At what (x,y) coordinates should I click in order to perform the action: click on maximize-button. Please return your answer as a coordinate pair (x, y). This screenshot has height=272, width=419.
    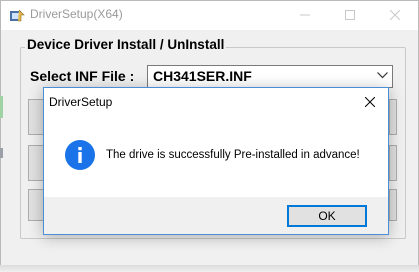
    Looking at the image, I should click on (350, 15).